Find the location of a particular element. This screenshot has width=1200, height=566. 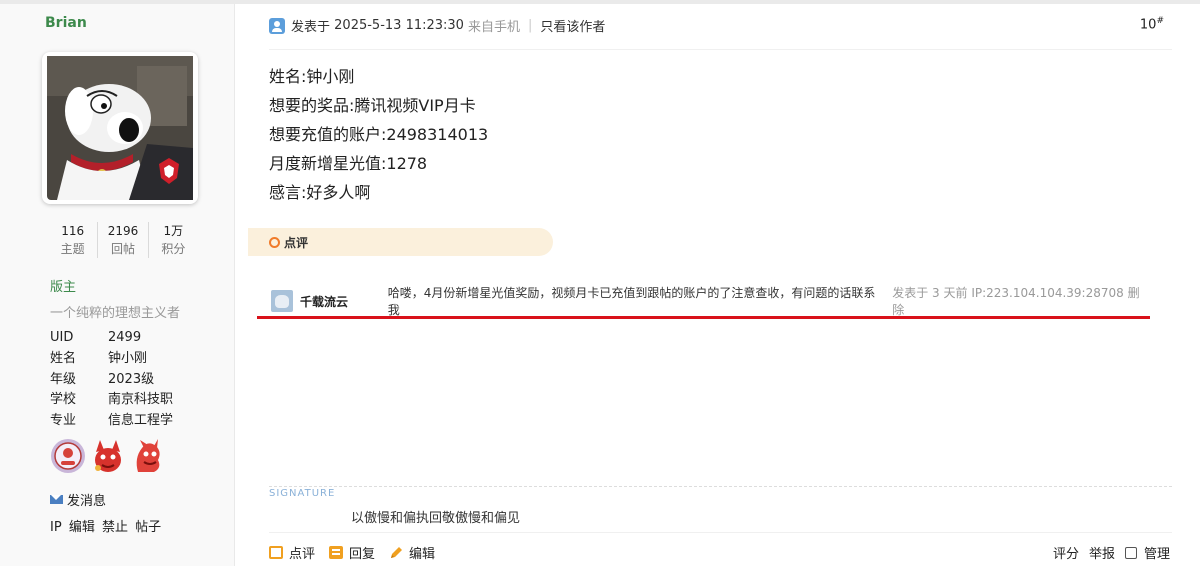

red-underline-annotation is located at coordinates (703, 317).